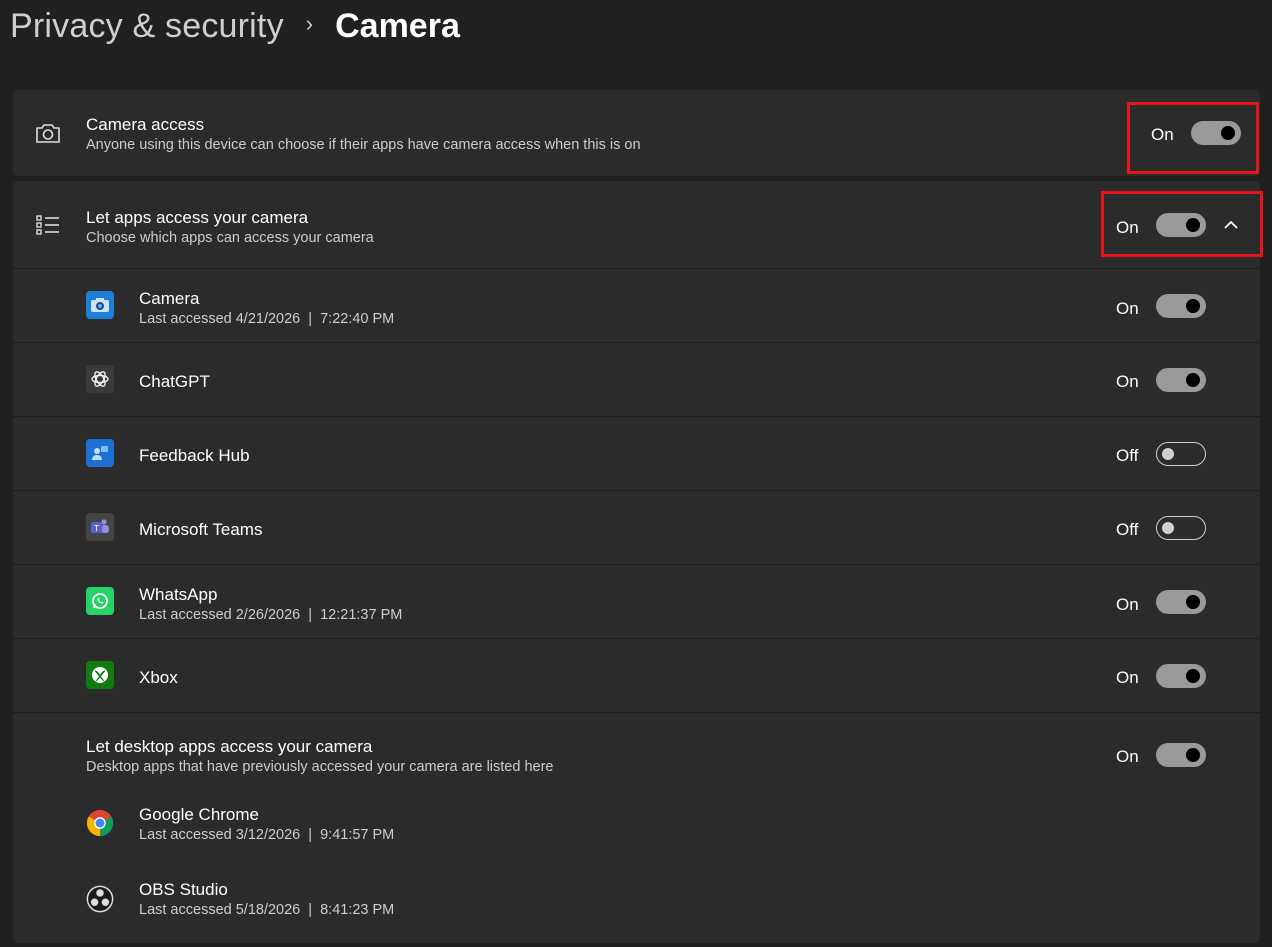 This screenshot has height=947, width=1272. What do you see at coordinates (100, 453) in the screenshot?
I see `feedback-hub-icon` at bounding box center [100, 453].